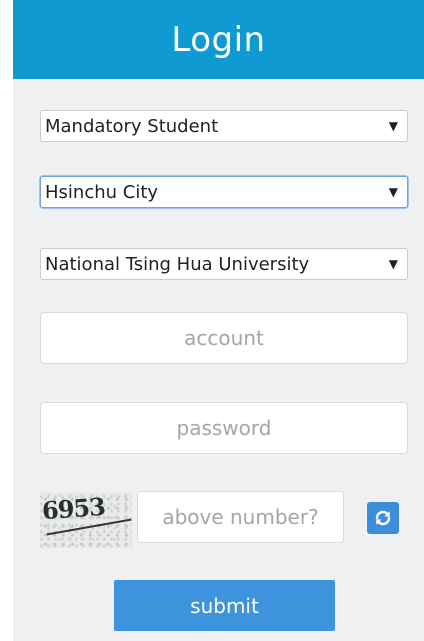  I want to click on school-select: National Tsing Hua University ▼, so click(224, 264).